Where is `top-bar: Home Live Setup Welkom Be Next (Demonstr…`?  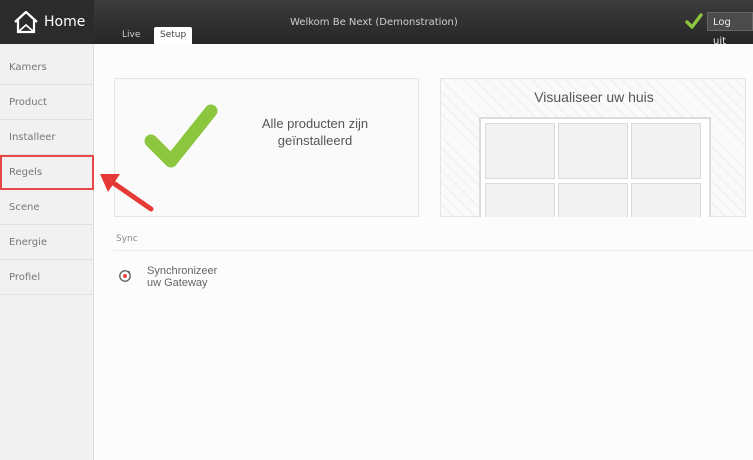
top-bar: Home Live Setup Welkom Be Next (Demonstr… is located at coordinates (376, 23).